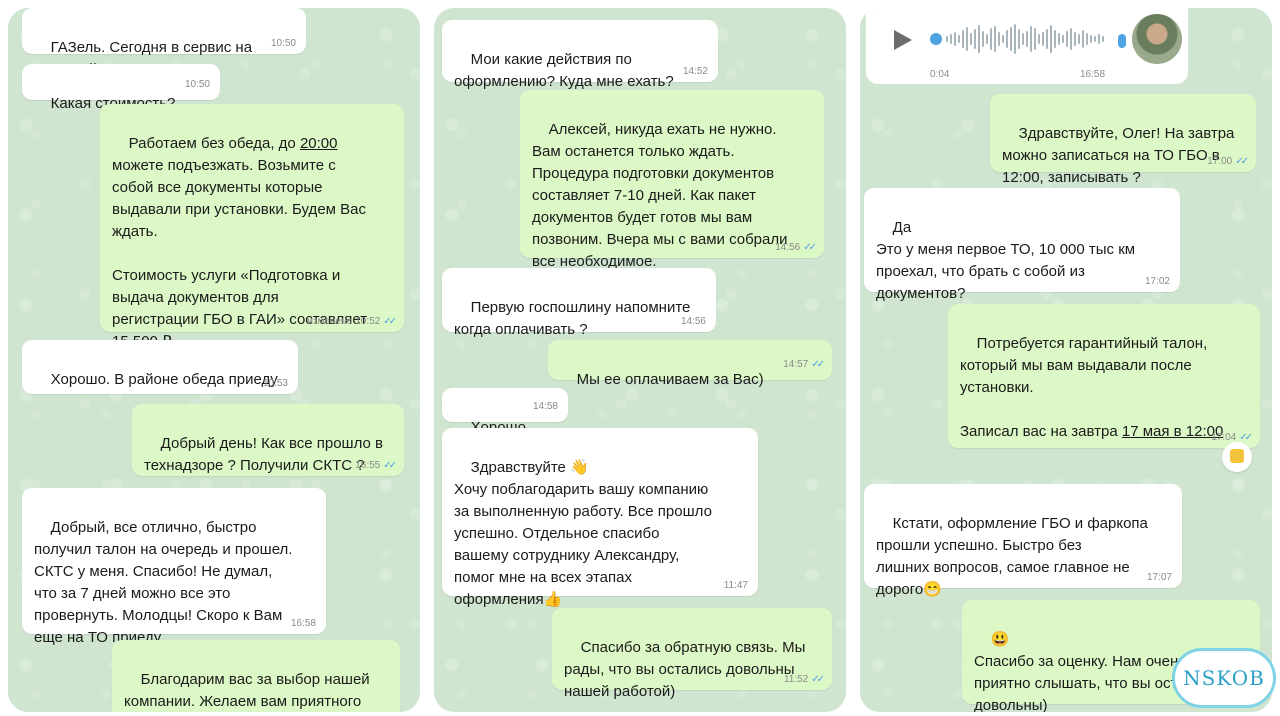 The width and height of the screenshot is (1280, 716). What do you see at coordinates (164, 379) in the screenshot?
I see `message-text: Хорошо. В районе обеда приеду` at bounding box center [164, 379].